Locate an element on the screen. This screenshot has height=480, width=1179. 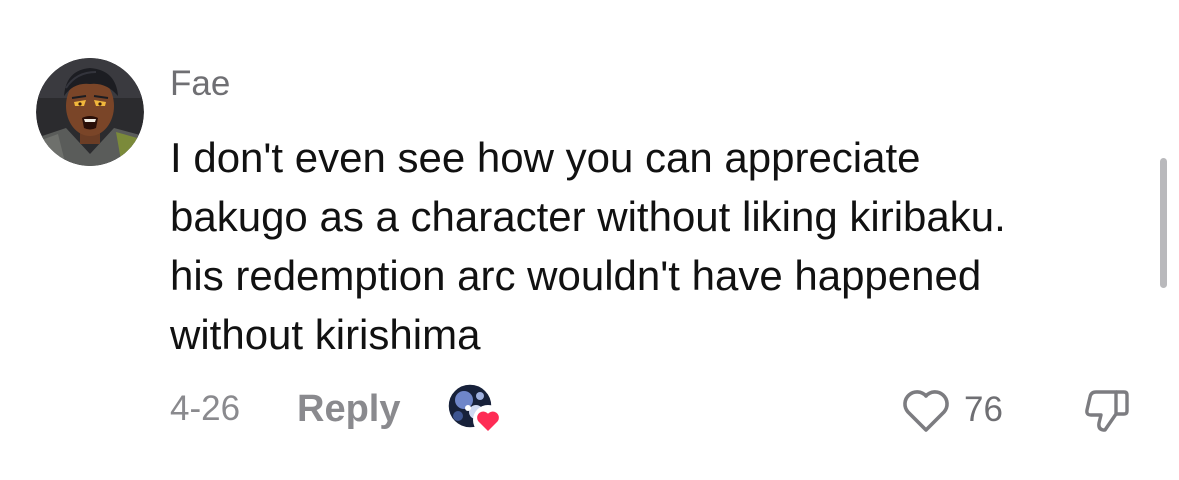
comment-text-line: I don't even see how you can appreciate is located at coordinates (545, 157).